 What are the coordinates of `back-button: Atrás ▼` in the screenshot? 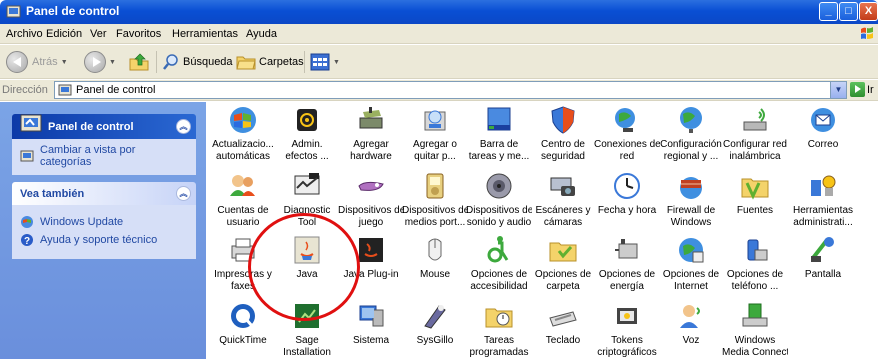 It's located at (37, 62).